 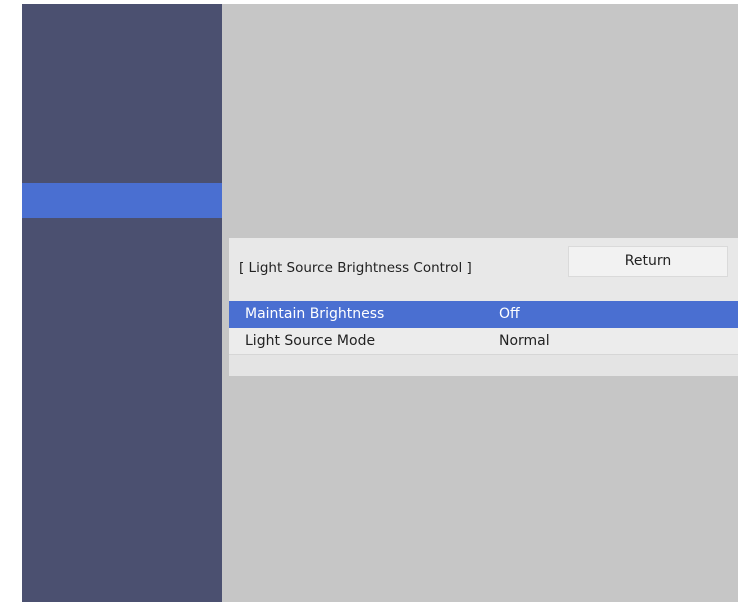 What do you see at coordinates (310, 341) in the screenshot?
I see `setting-label: Light Source Mode` at bounding box center [310, 341].